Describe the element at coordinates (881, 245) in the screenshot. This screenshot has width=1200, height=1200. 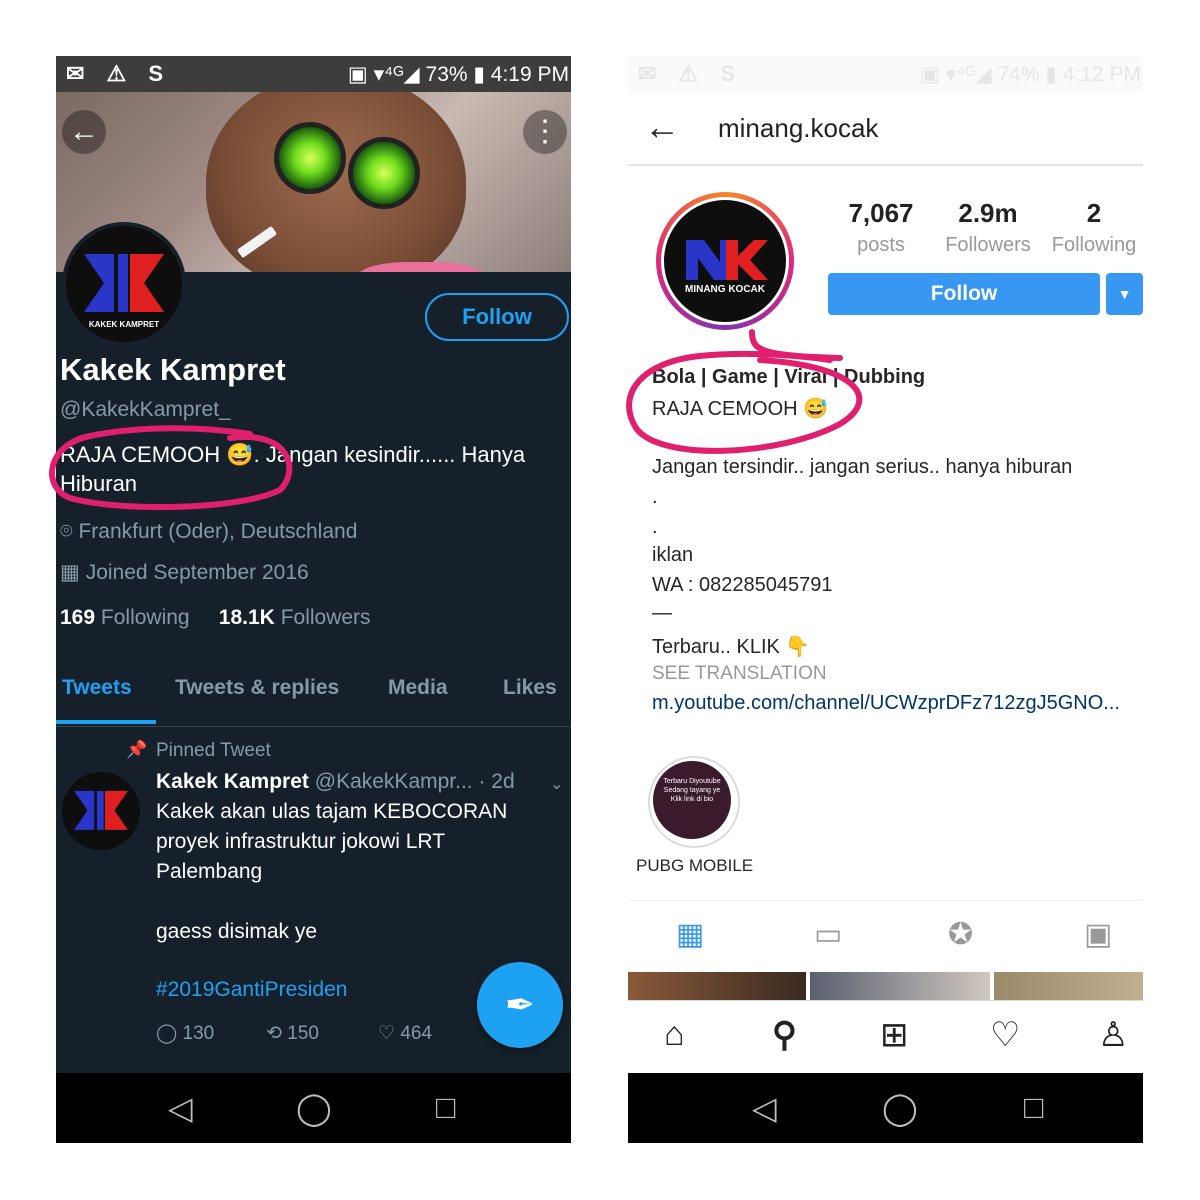
I see `posts-label: posts` at that location.